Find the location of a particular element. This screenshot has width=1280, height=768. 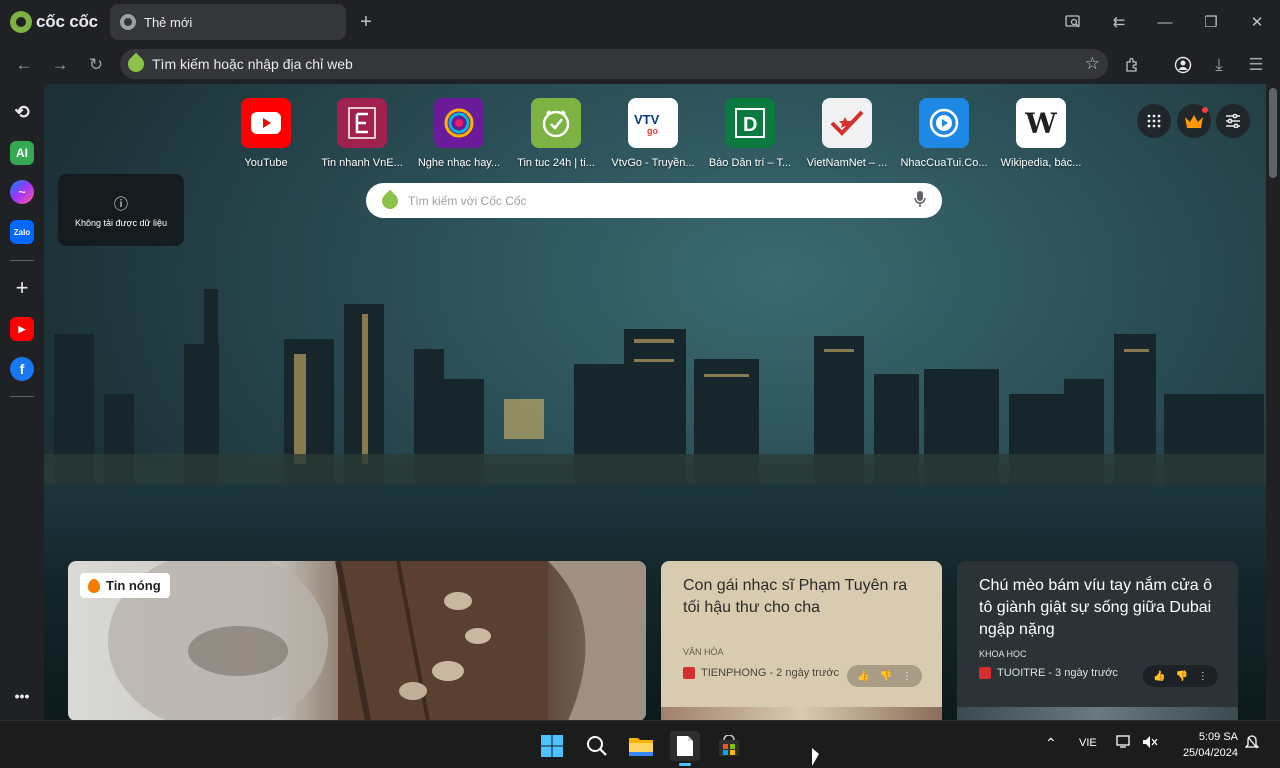

language-indicator: VIE is located at coordinates (1088, 743).